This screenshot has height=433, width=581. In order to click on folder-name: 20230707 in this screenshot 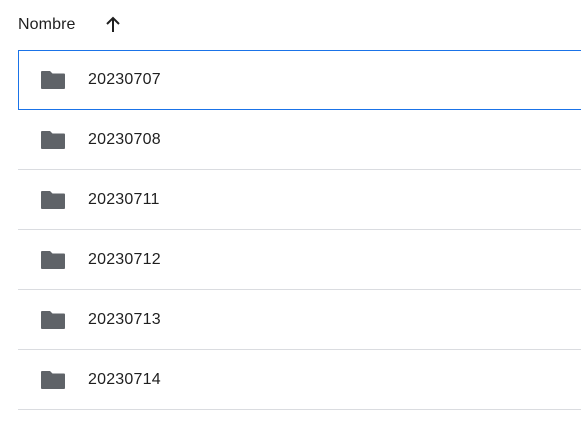, I will do `click(124, 79)`.